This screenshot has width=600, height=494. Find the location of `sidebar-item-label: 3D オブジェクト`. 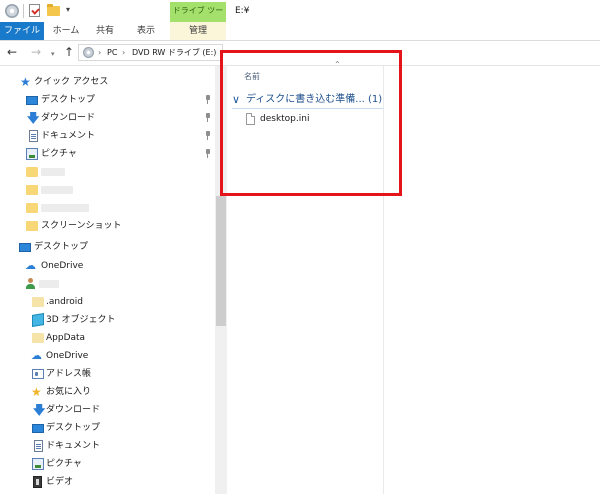

sidebar-item-label: 3D オブジェクト is located at coordinates (81, 320).